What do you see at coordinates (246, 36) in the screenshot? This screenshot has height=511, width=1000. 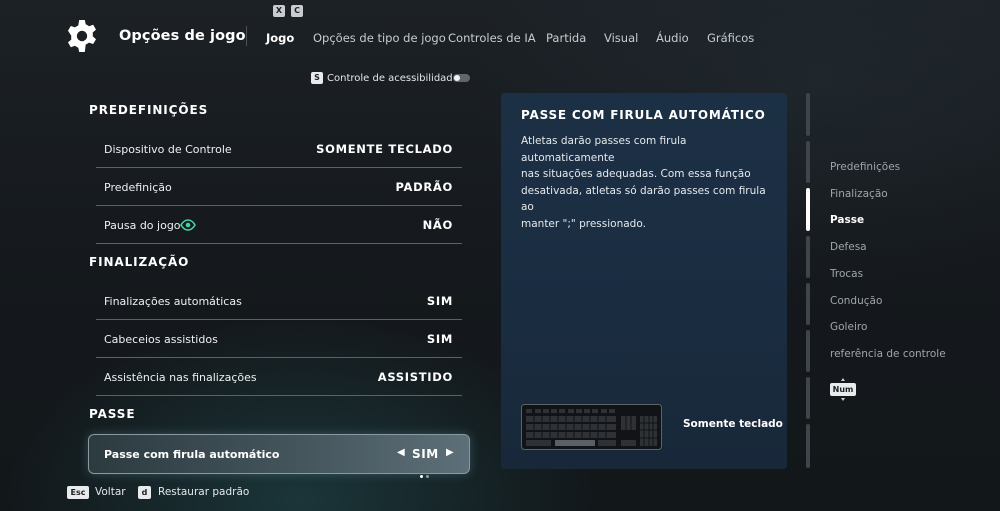 I see `header-divider` at bounding box center [246, 36].